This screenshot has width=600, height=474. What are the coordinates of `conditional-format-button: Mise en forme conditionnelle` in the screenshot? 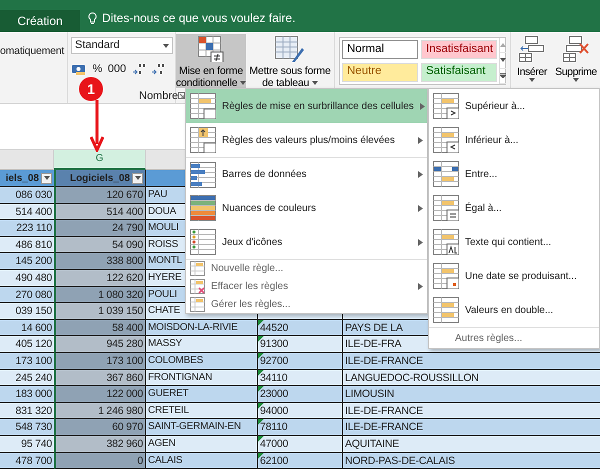 It's located at (211, 61).